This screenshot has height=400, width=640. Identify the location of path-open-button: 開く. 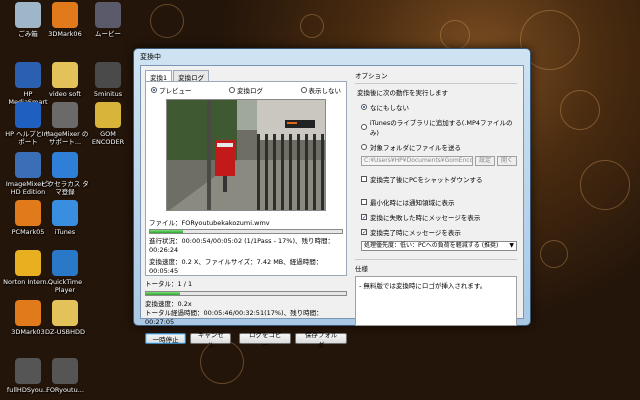
(506, 161).